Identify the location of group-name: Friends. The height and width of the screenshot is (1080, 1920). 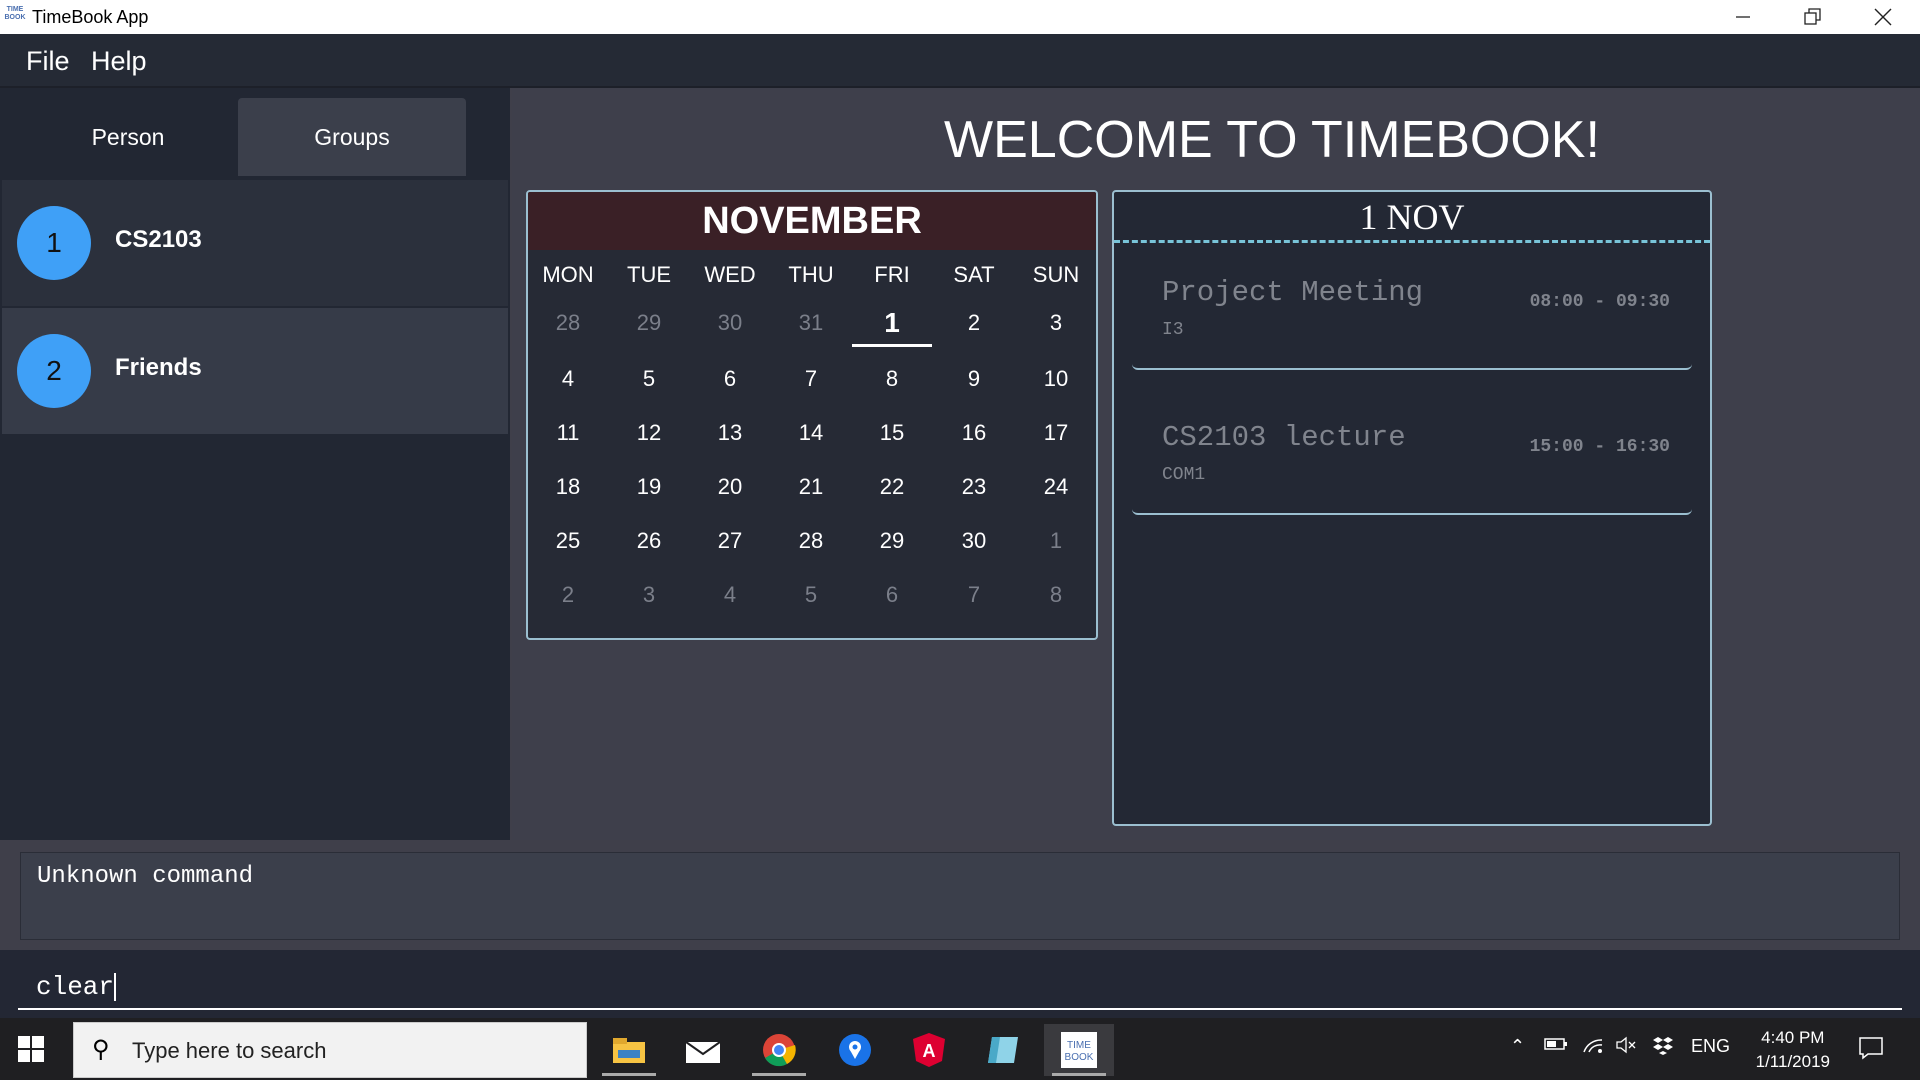
(158, 367).